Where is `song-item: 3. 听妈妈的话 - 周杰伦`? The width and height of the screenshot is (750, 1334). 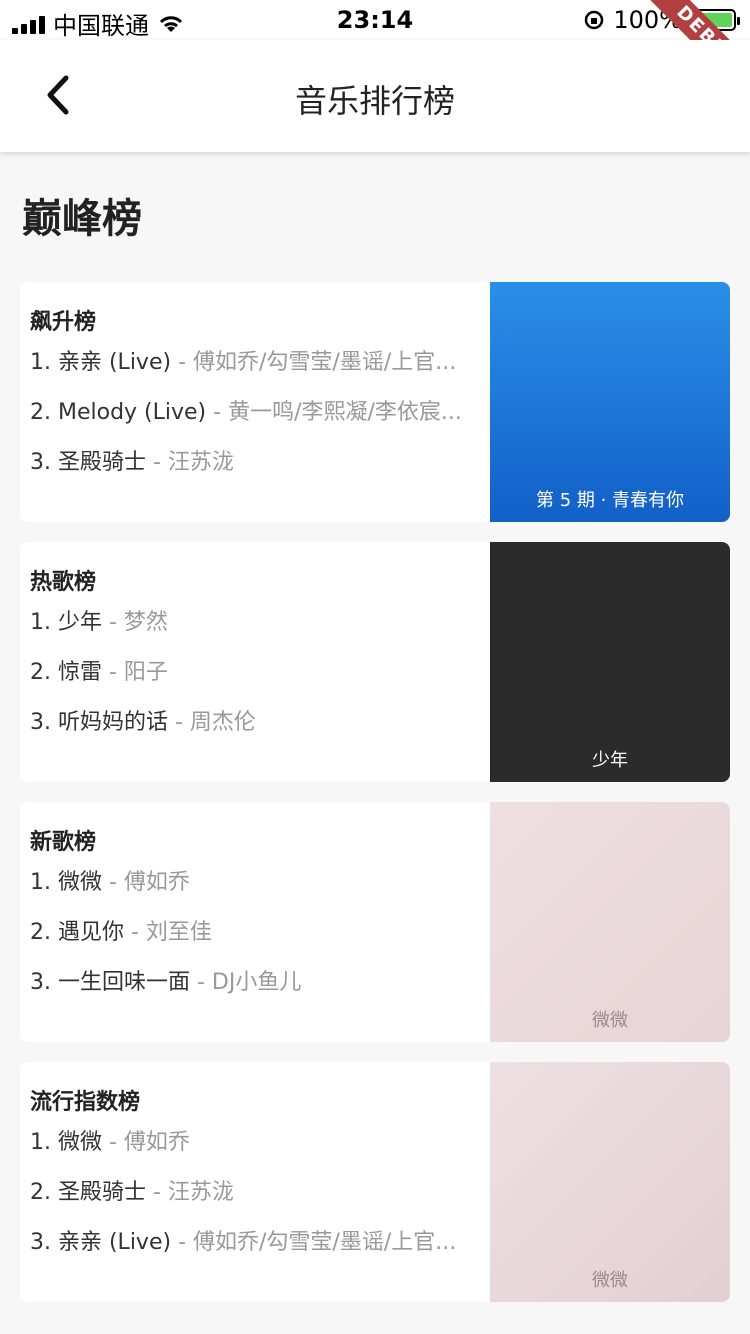 song-item: 3. 听妈妈的话 - 周杰伦 is located at coordinates (254, 733).